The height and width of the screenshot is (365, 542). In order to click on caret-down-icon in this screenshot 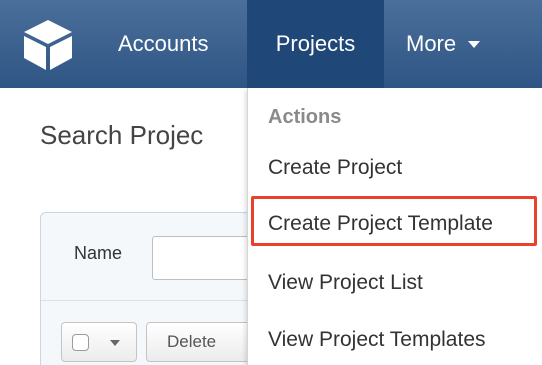, I will do `click(474, 44)`.